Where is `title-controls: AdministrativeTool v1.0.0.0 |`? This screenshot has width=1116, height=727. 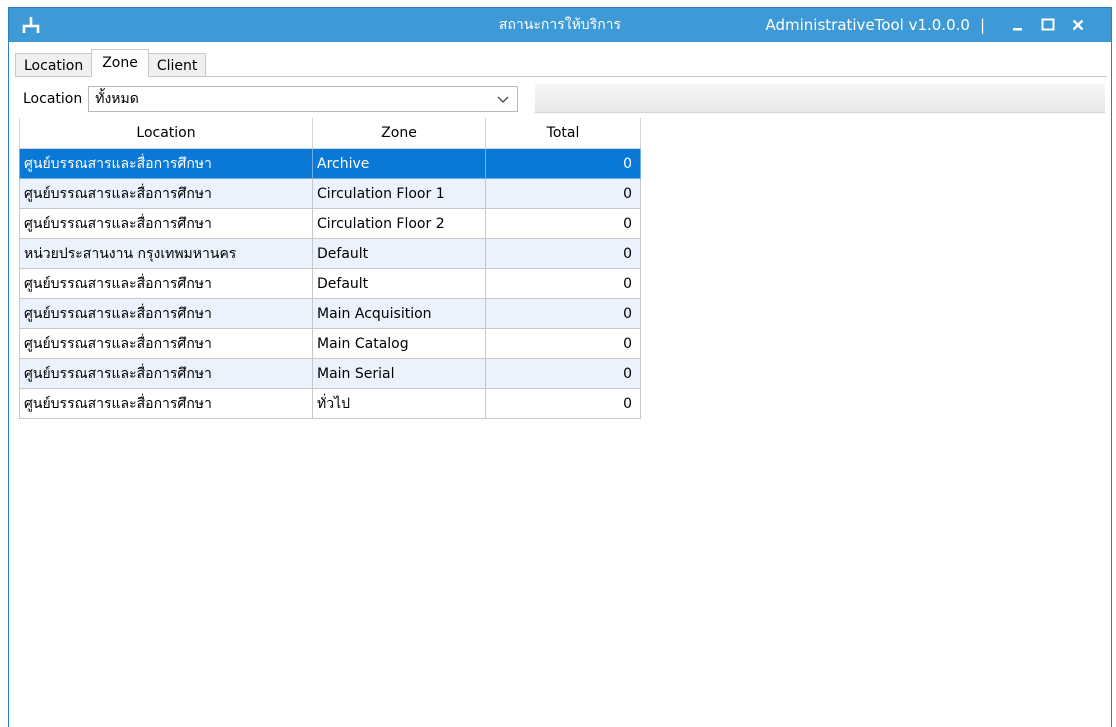
title-controls: AdministrativeTool v1.0.0.0 | is located at coordinates (929, 25).